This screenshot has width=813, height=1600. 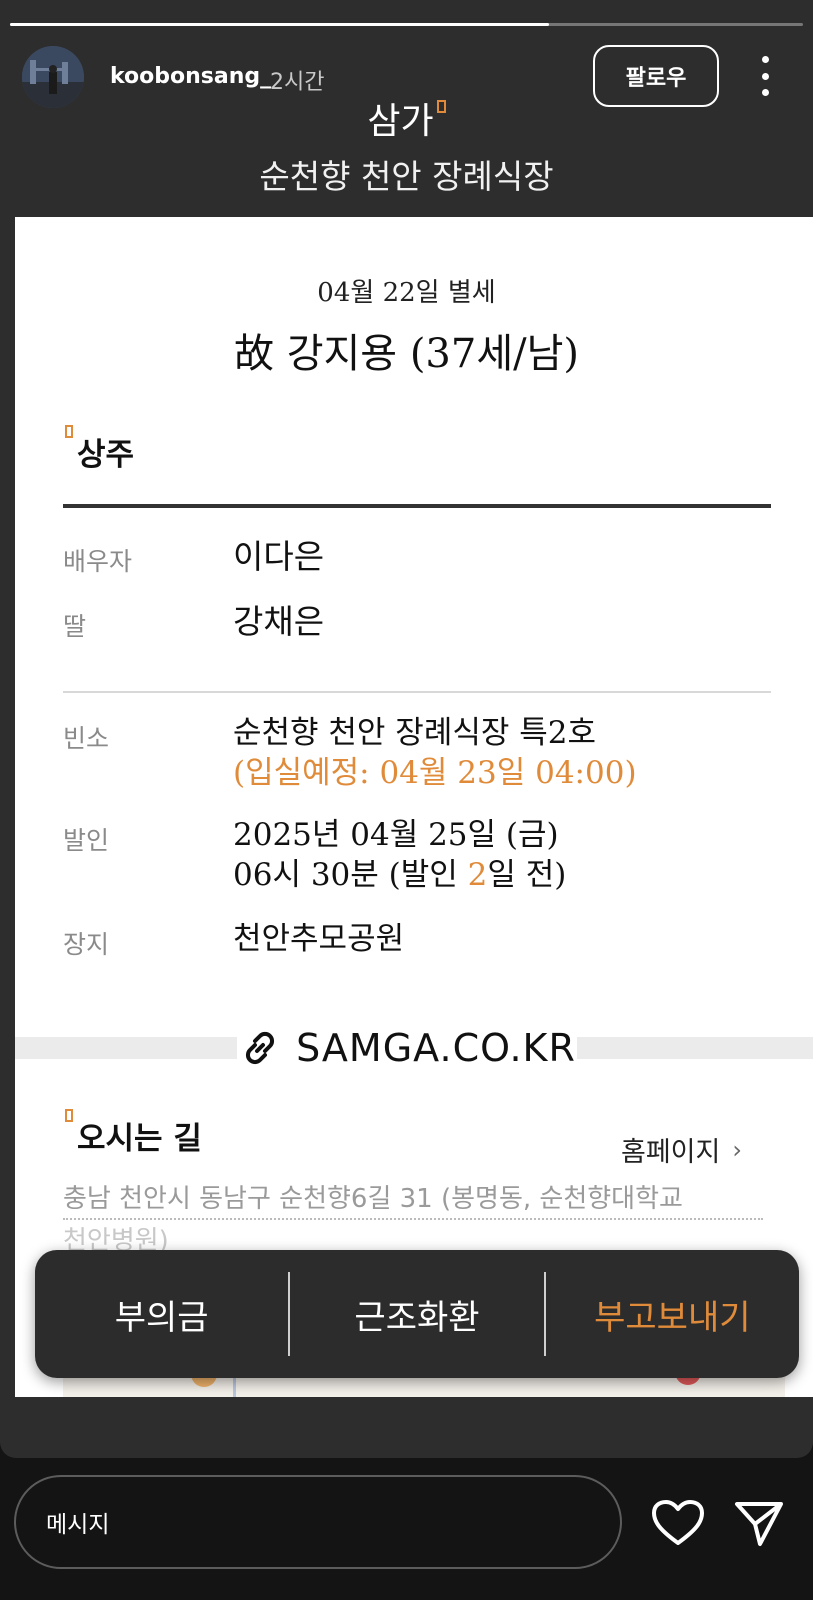 I want to click on daughter-label: 딸, so click(x=75, y=626).